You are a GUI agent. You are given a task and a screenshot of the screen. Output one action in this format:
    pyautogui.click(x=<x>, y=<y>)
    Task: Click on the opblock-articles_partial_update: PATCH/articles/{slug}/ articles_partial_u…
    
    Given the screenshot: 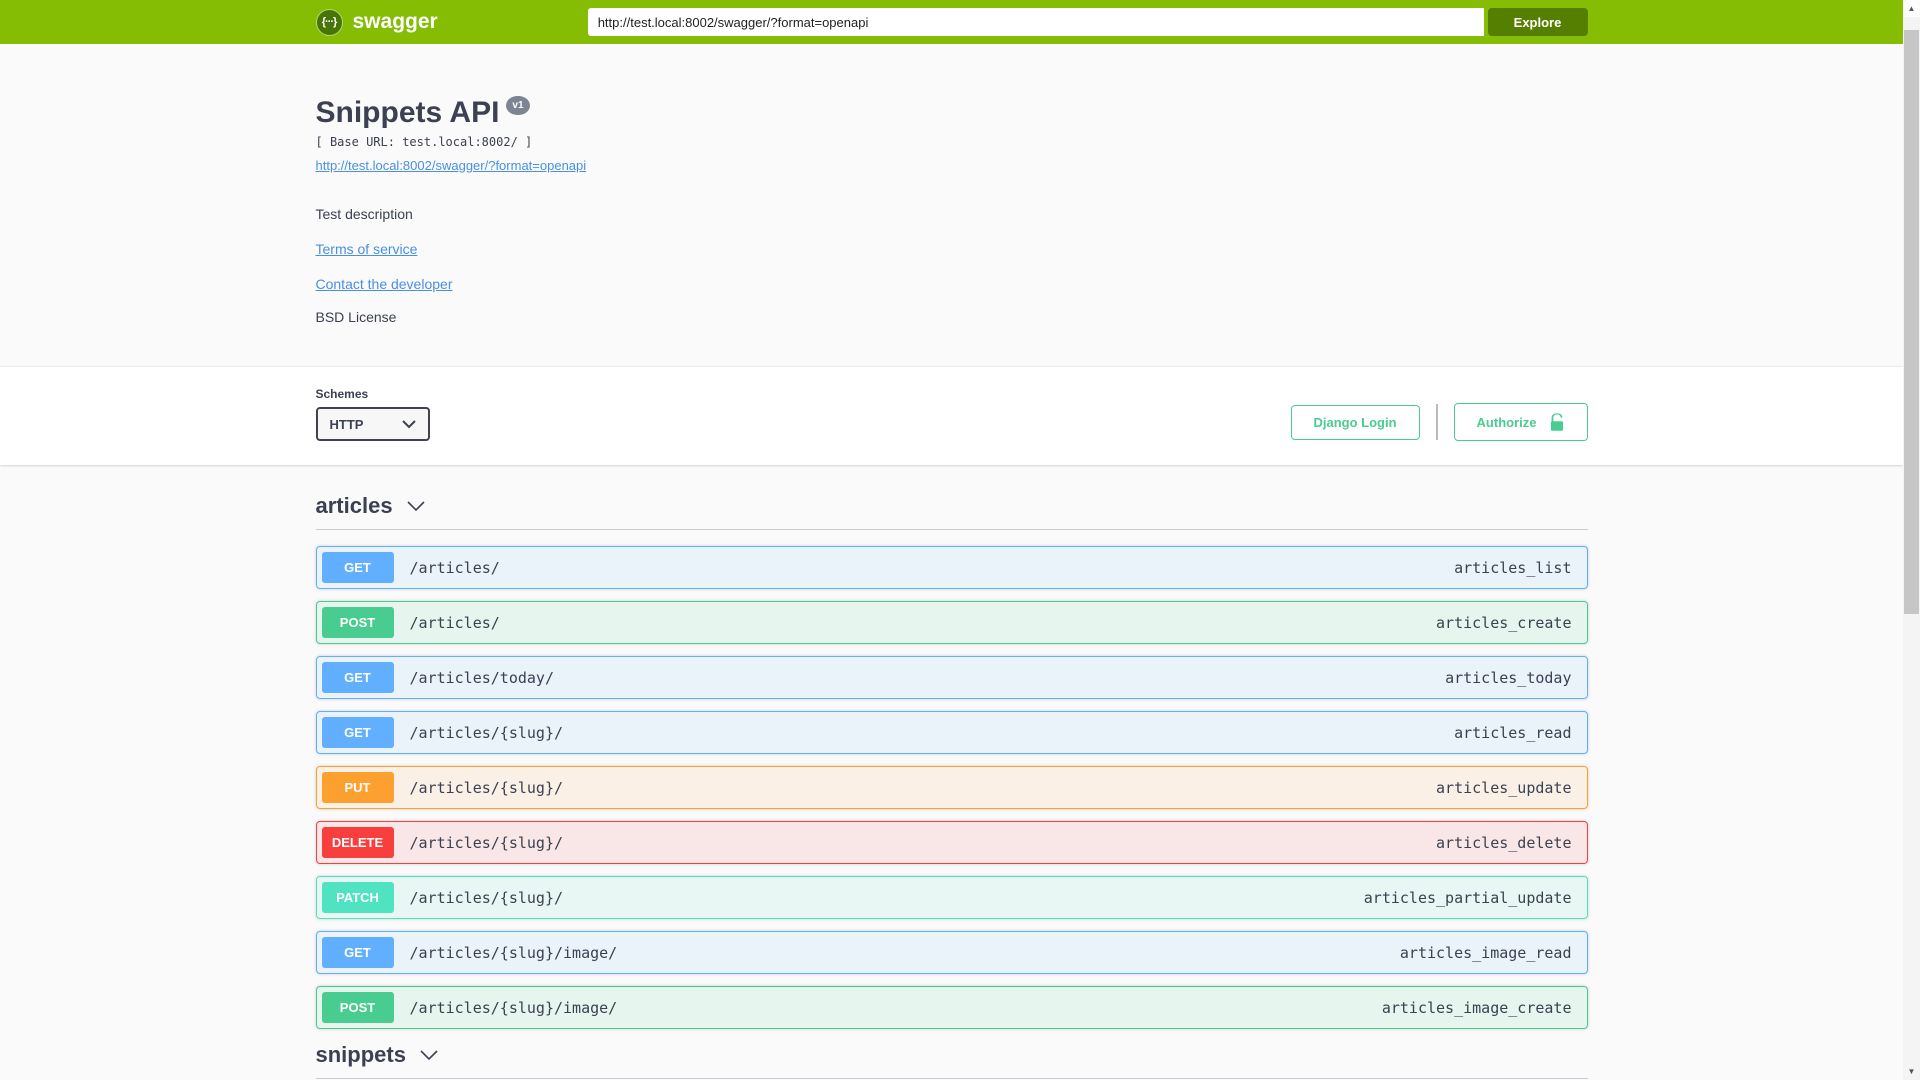 What is the action you would take?
    pyautogui.click(x=951, y=897)
    